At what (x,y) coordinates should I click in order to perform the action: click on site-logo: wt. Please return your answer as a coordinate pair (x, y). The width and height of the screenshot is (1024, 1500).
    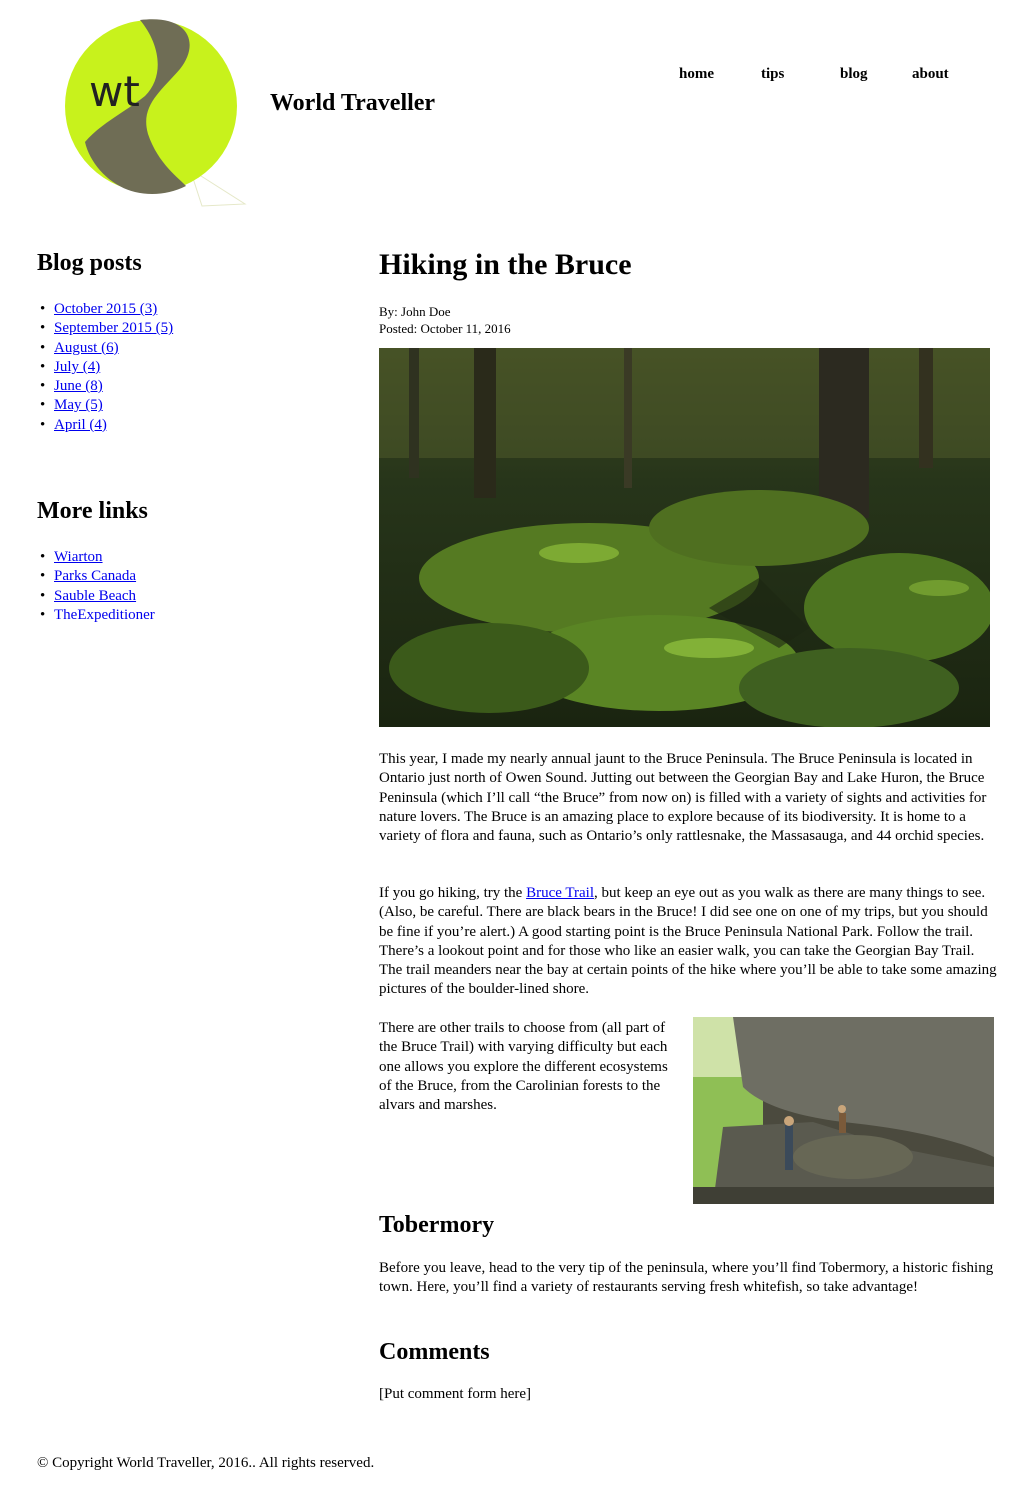
    Looking at the image, I should click on (145, 114).